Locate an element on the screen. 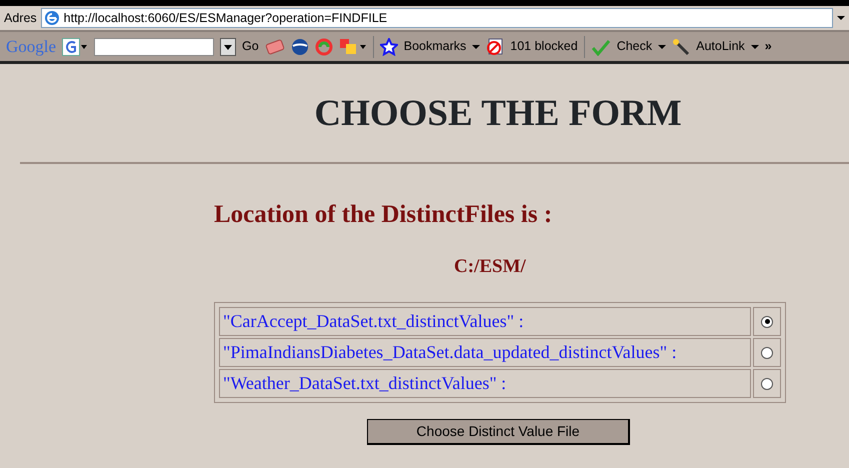 This screenshot has width=849, height=468. file-name-cell: "PimaIndiansDiabetes_DataSet.data_updated_distinctValues" : is located at coordinates (485, 352).